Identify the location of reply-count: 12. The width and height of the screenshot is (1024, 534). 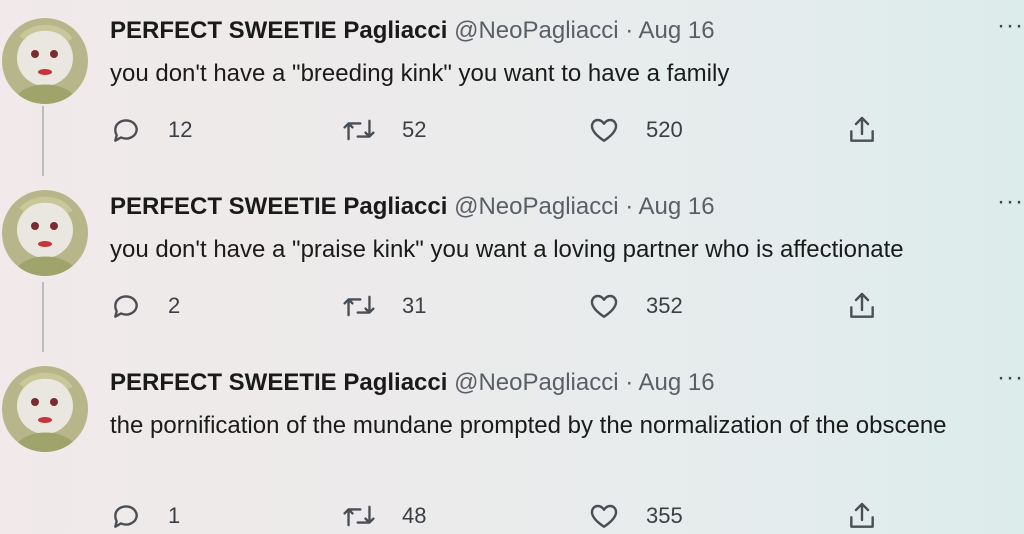
(180, 129).